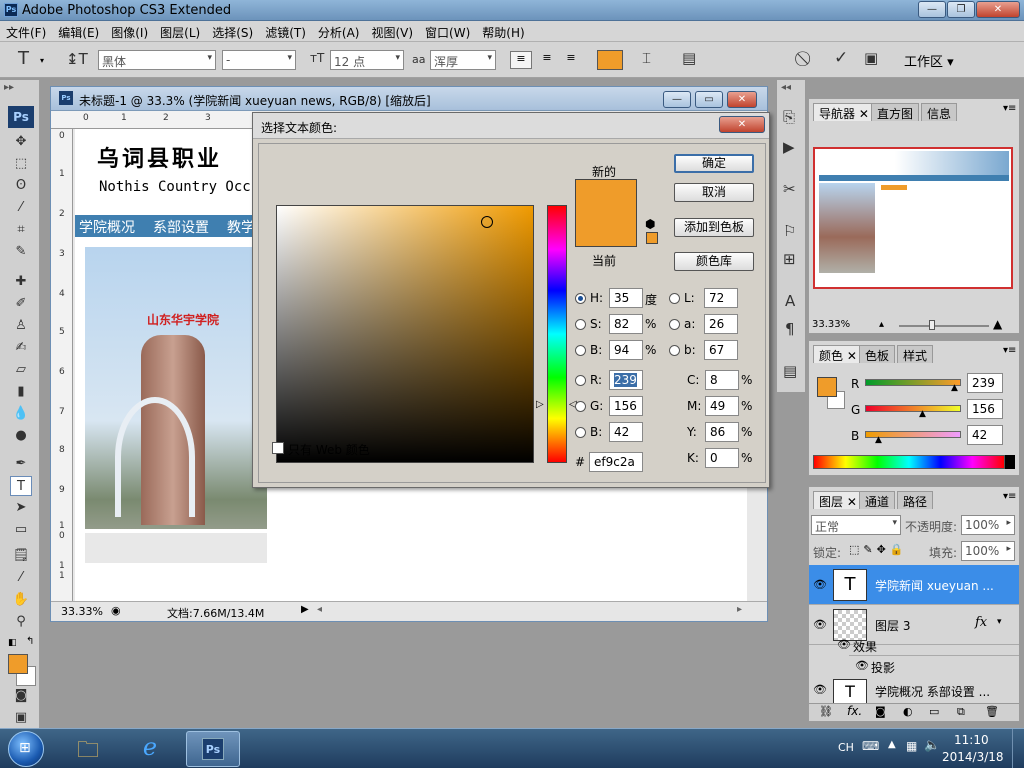 Image resolution: width=1024 pixels, height=768 pixels. What do you see at coordinates (677, 99) in the screenshot?
I see `doc-minimize-button: —` at bounding box center [677, 99].